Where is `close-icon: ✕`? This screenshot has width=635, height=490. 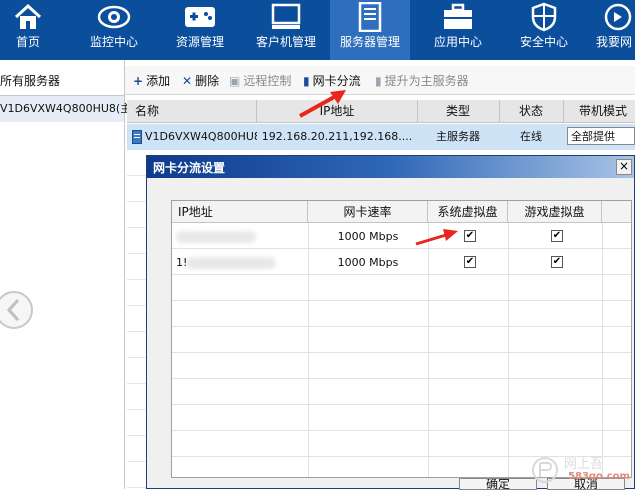
close-icon: ✕ is located at coordinates (187, 80).